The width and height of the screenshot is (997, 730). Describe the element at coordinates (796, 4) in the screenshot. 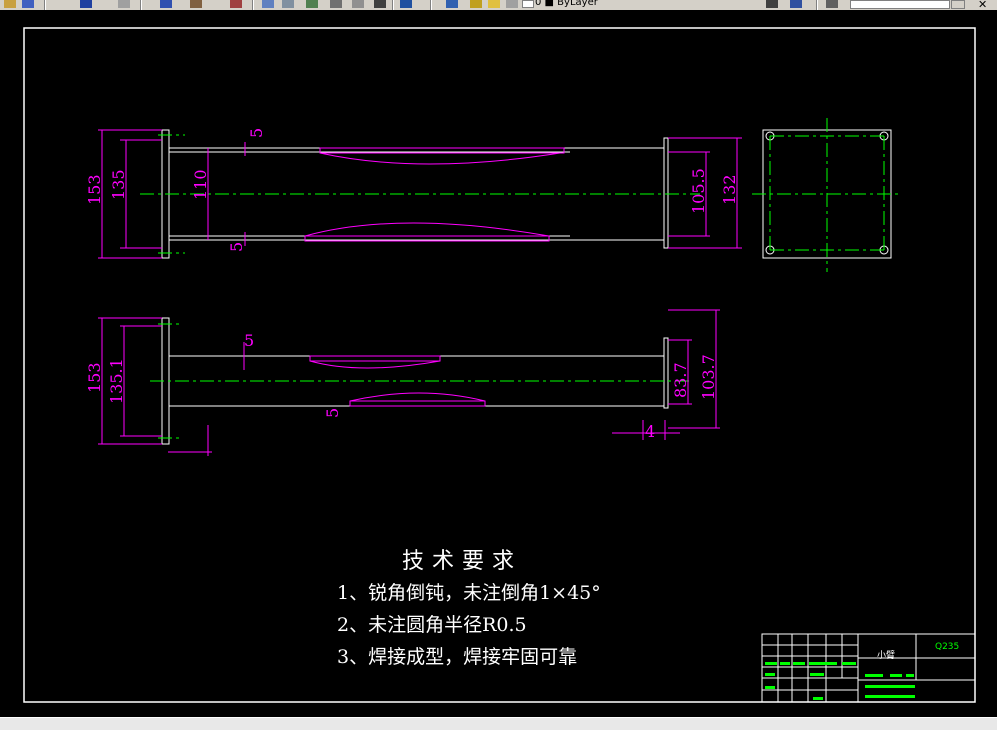

I see `layer-state-icon` at that location.